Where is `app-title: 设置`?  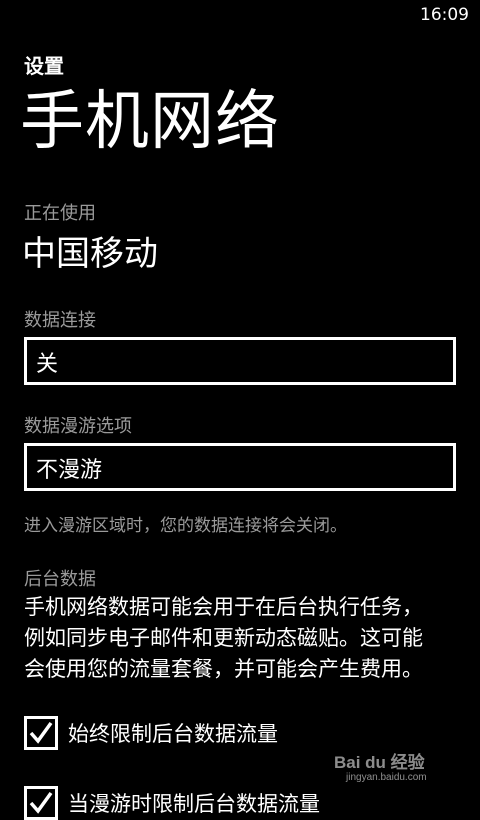 app-title: 设置 is located at coordinates (44, 66).